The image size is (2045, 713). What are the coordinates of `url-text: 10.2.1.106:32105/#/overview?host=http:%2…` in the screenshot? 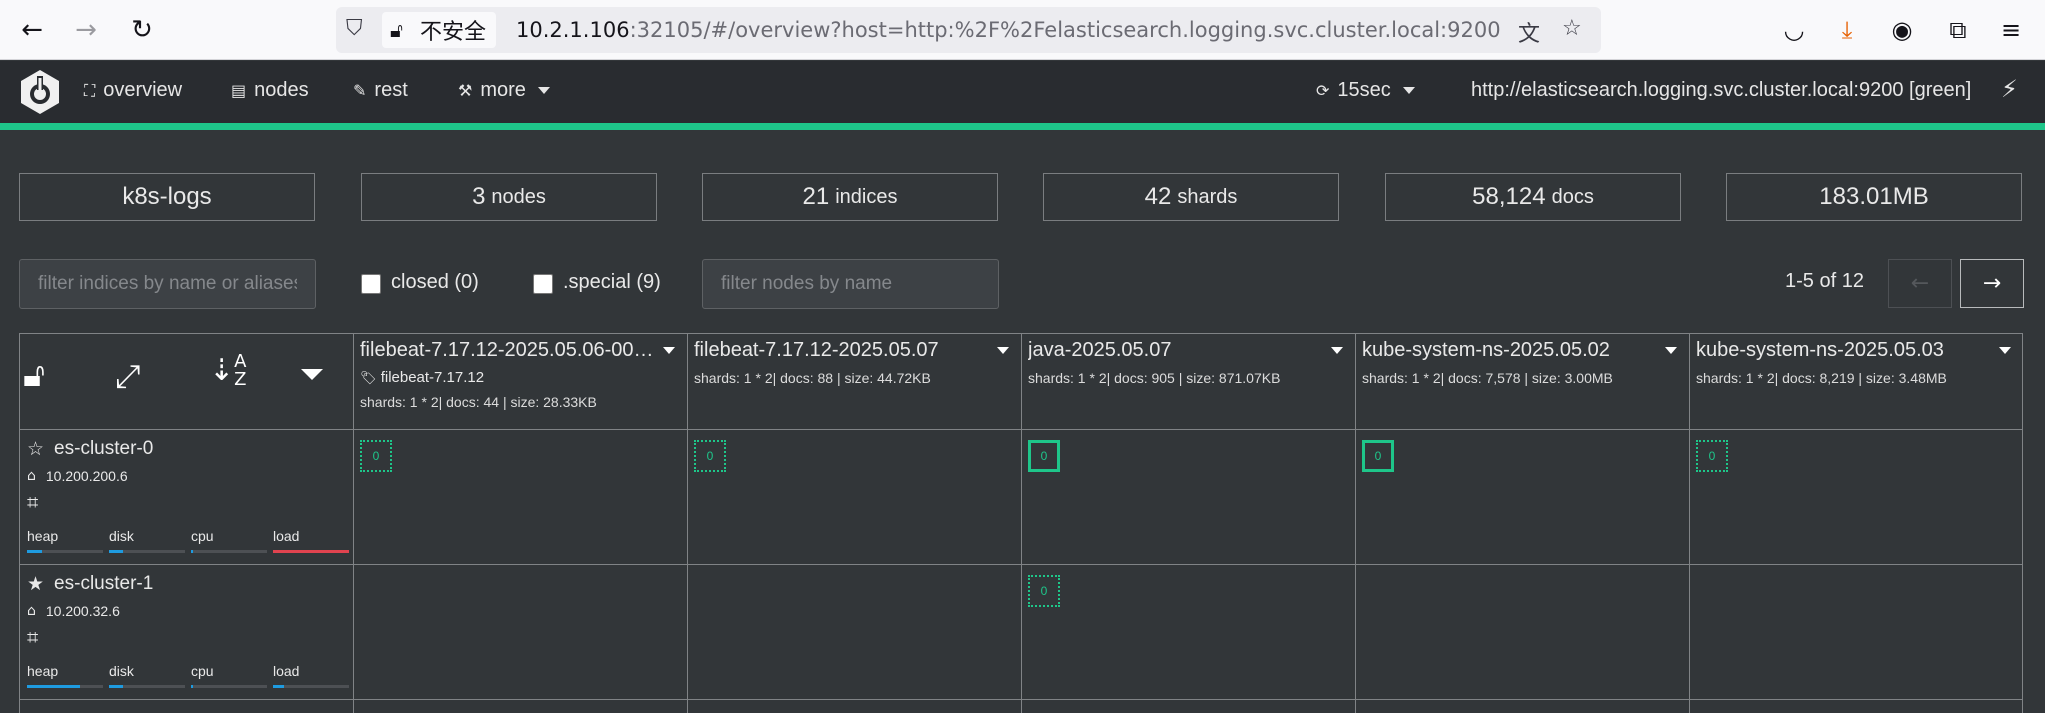 It's located at (1008, 30).